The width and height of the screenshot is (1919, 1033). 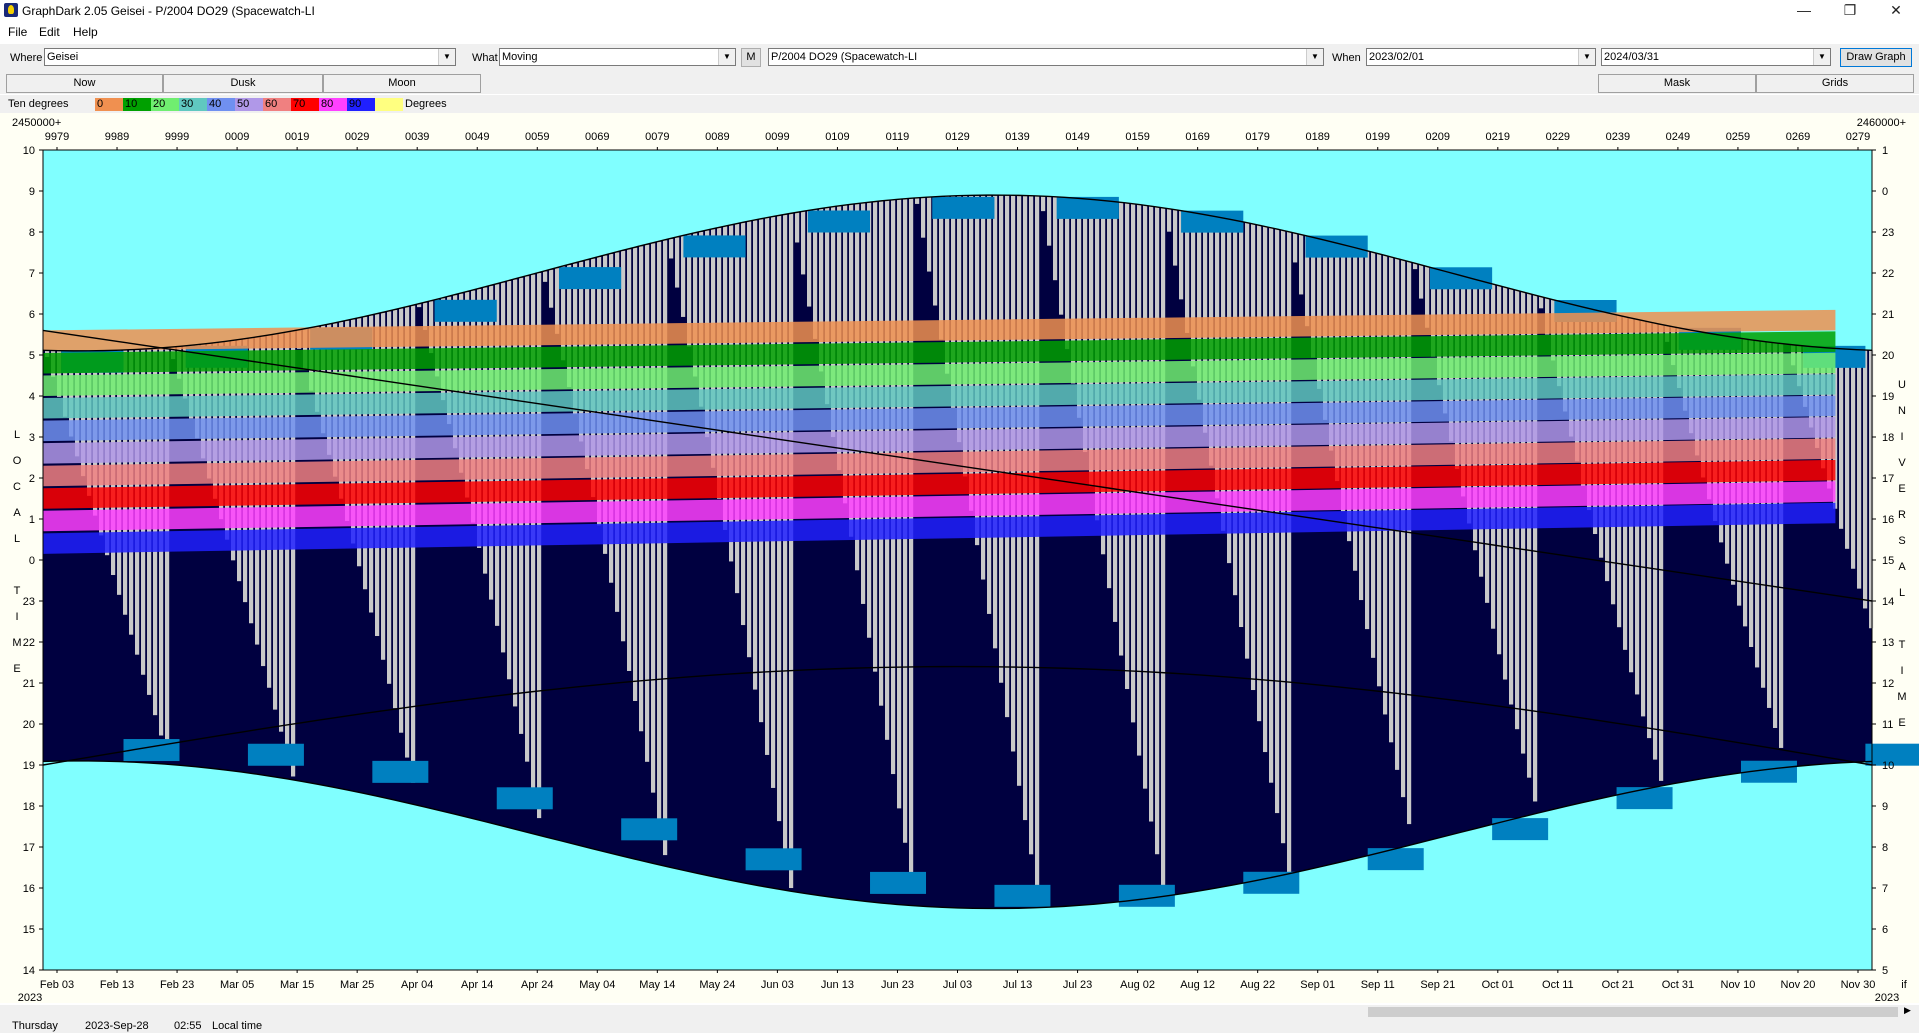 What do you see at coordinates (1902, 385) in the screenshot?
I see `universal-time-axis-letter: U` at bounding box center [1902, 385].